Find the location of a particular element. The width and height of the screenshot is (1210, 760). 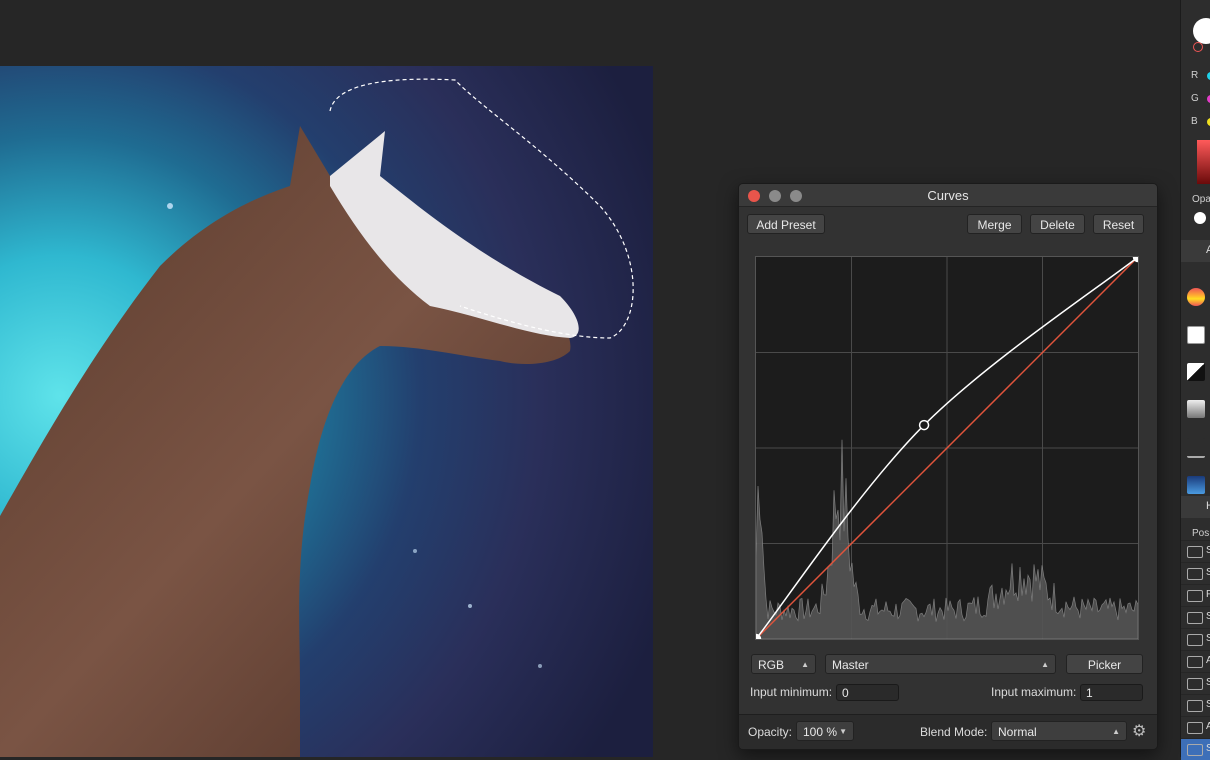

blend-mode-select: Normal ▲ is located at coordinates (1059, 731).